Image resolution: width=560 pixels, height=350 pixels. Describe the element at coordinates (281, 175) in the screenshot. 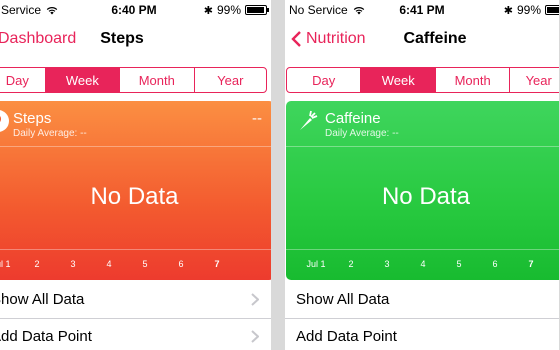

I see `screenshot-divider` at that location.